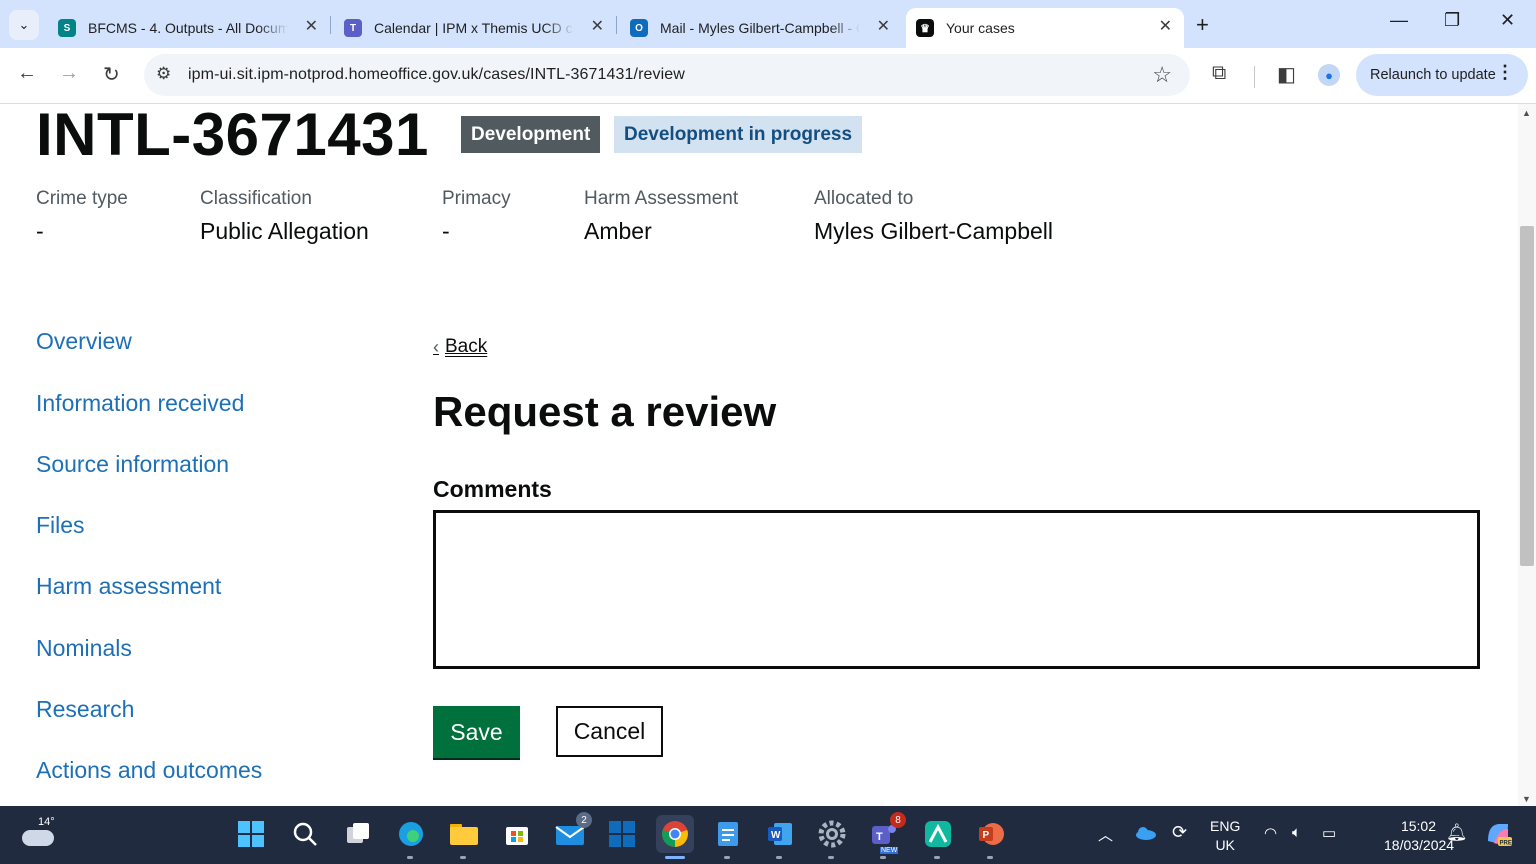 The height and width of the screenshot is (864, 1536). What do you see at coordinates (1270, 833) in the screenshot?
I see `wifi-icon: ◠` at bounding box center [1270, 833].